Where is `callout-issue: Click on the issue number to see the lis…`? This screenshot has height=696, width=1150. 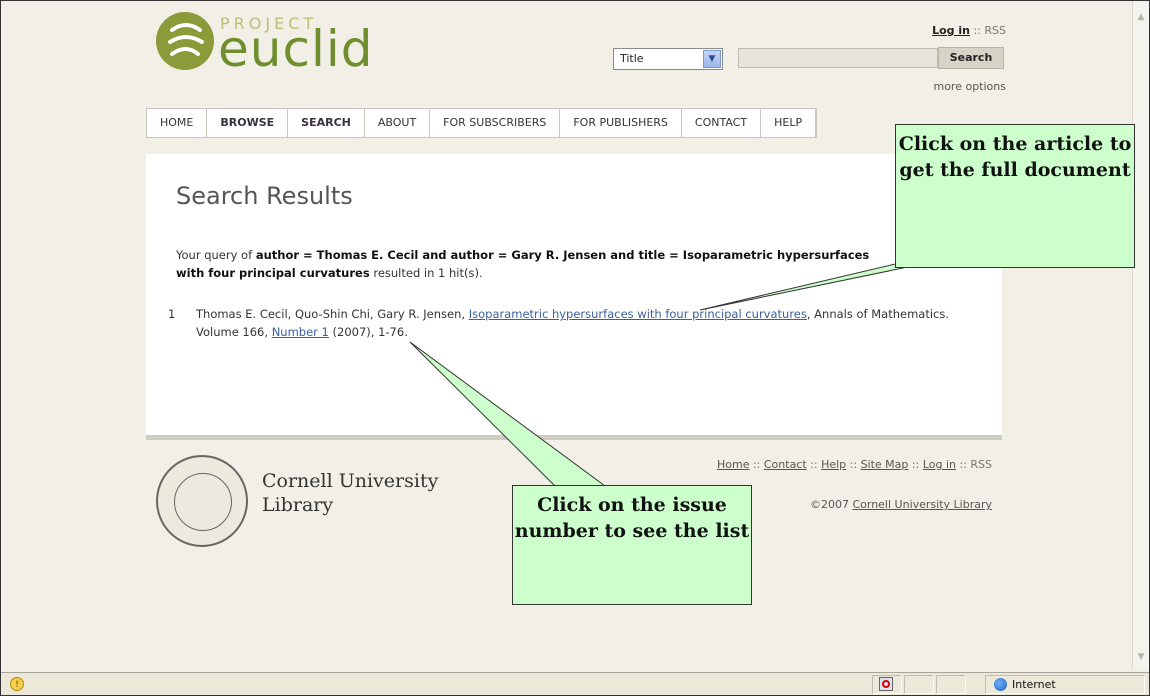 callout-issue: Click on the issue number to see the lis… is located at coordinates (632, 545).